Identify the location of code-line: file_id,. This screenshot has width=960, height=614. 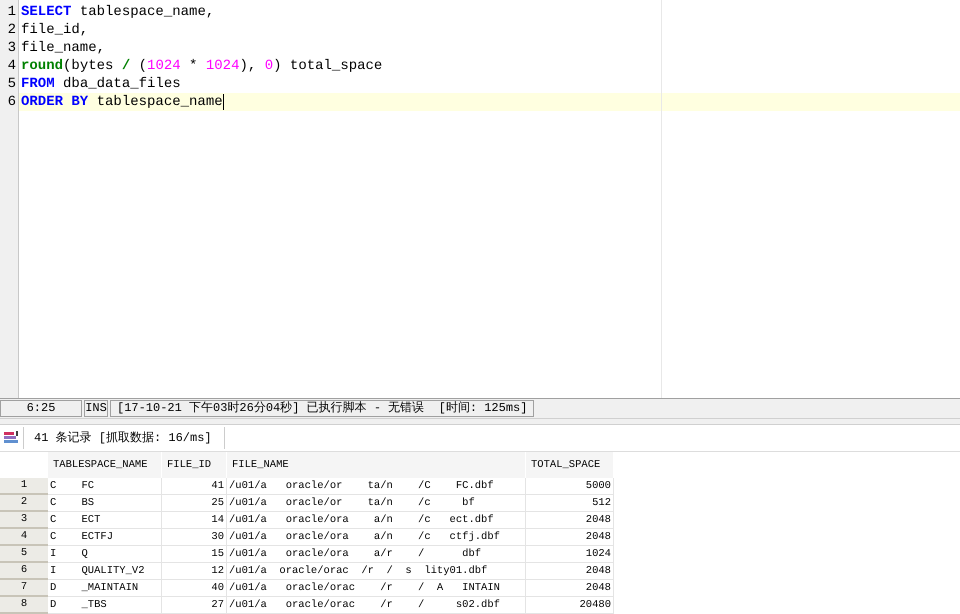
(55, 30).